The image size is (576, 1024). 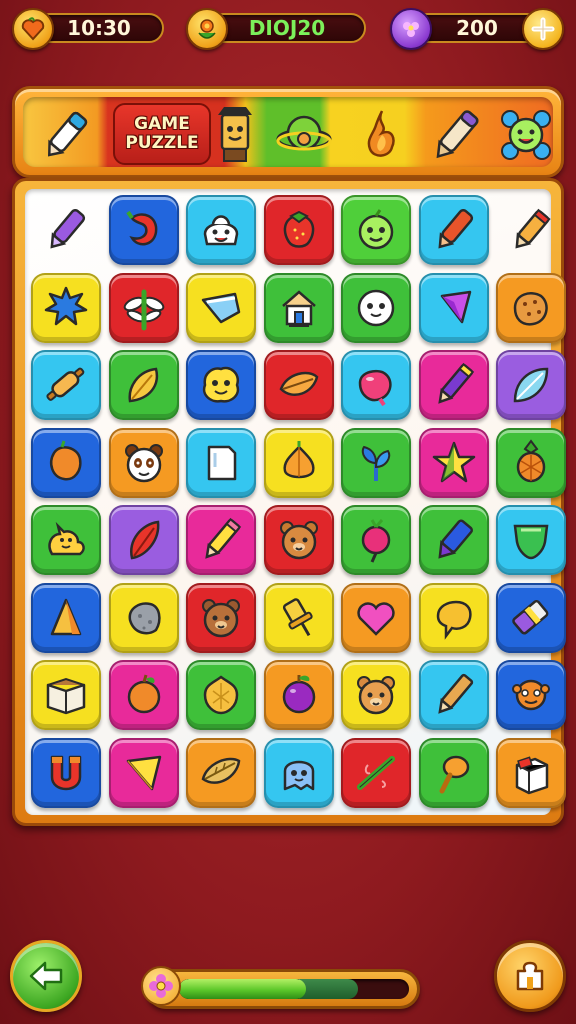 I want to click on blue-splat-icon, so click(x=66, y=305).